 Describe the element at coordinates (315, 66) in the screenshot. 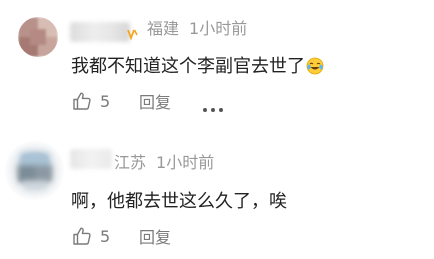

I see `crying-laughing-emoji-icon` at that location.